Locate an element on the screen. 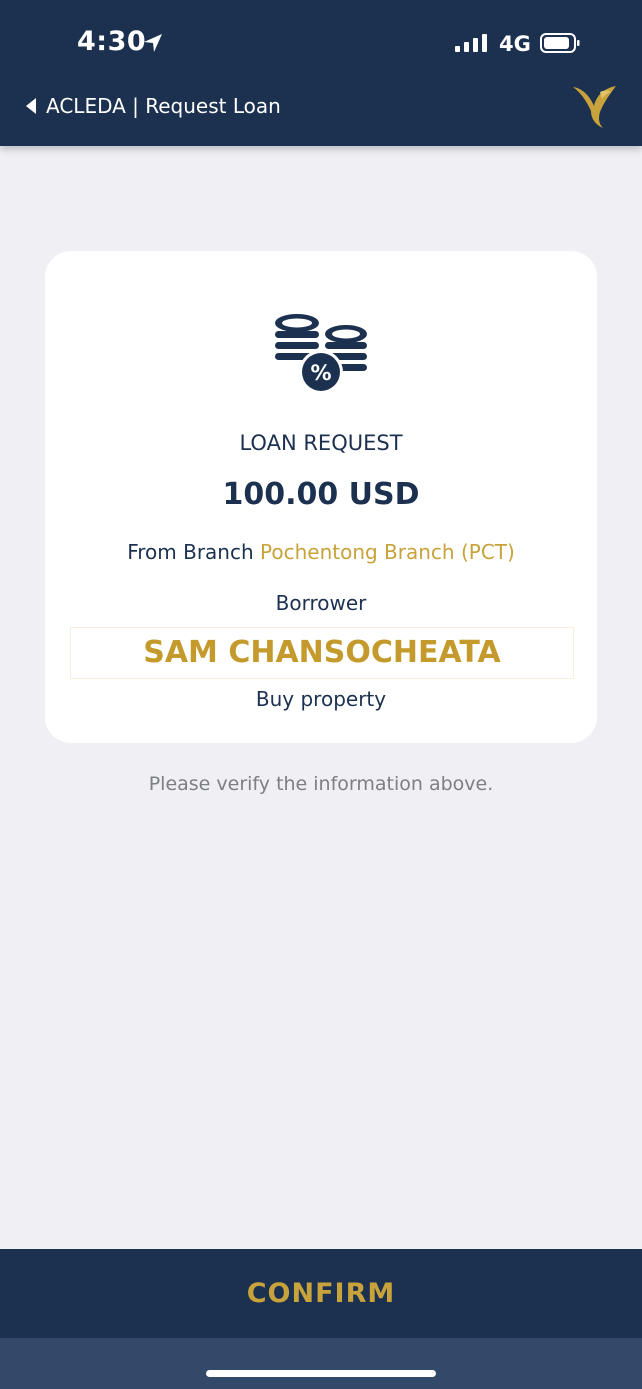  network-type: 4G is located at coordinates (515, 44).